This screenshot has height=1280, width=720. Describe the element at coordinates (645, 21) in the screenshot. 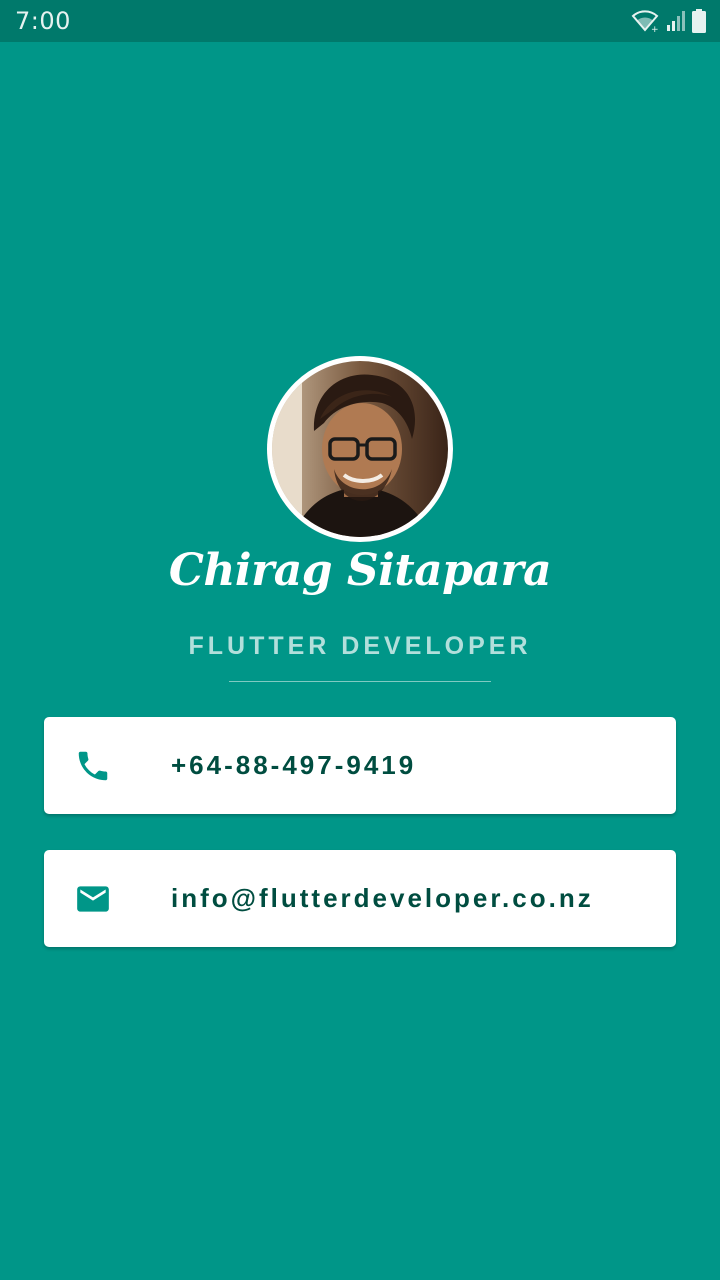

I see `wifi-icon: +` at that location.